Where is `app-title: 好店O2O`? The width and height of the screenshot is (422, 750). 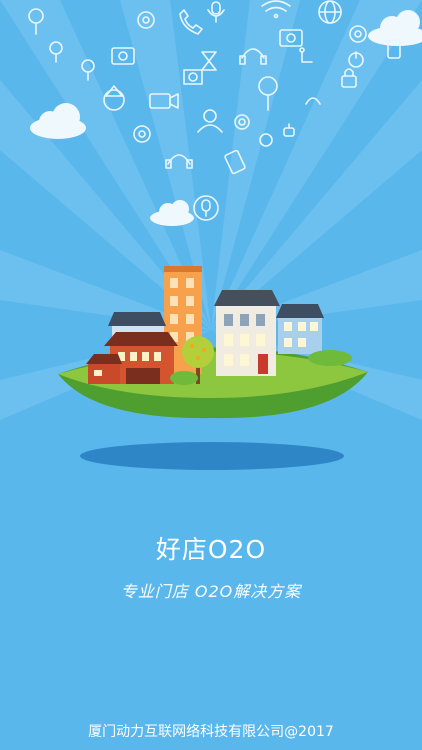 app-title: 好店O2O is located at coordinates (211, 549).